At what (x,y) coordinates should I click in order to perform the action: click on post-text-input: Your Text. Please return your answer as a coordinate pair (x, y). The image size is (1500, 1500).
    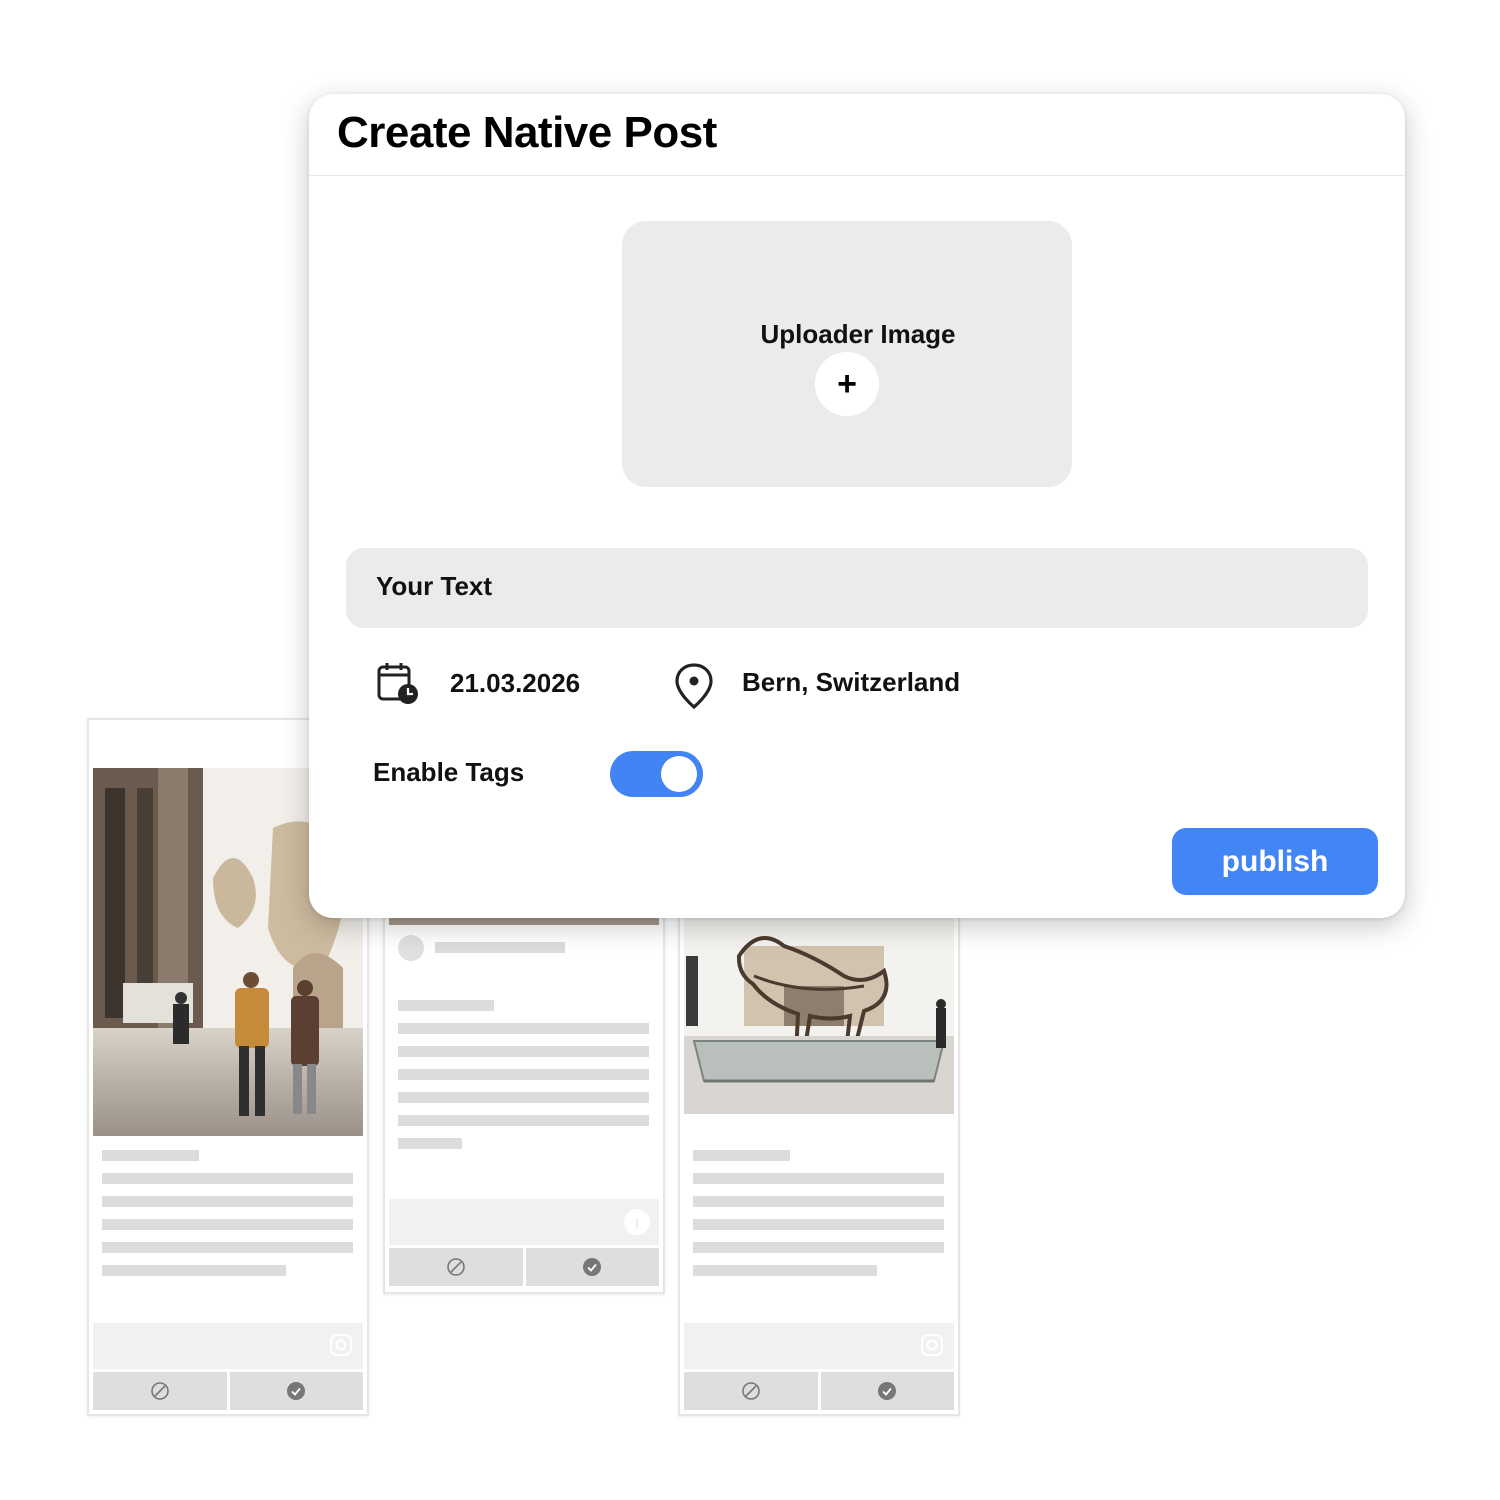
    Looking at the image, I should click on (857, 588).